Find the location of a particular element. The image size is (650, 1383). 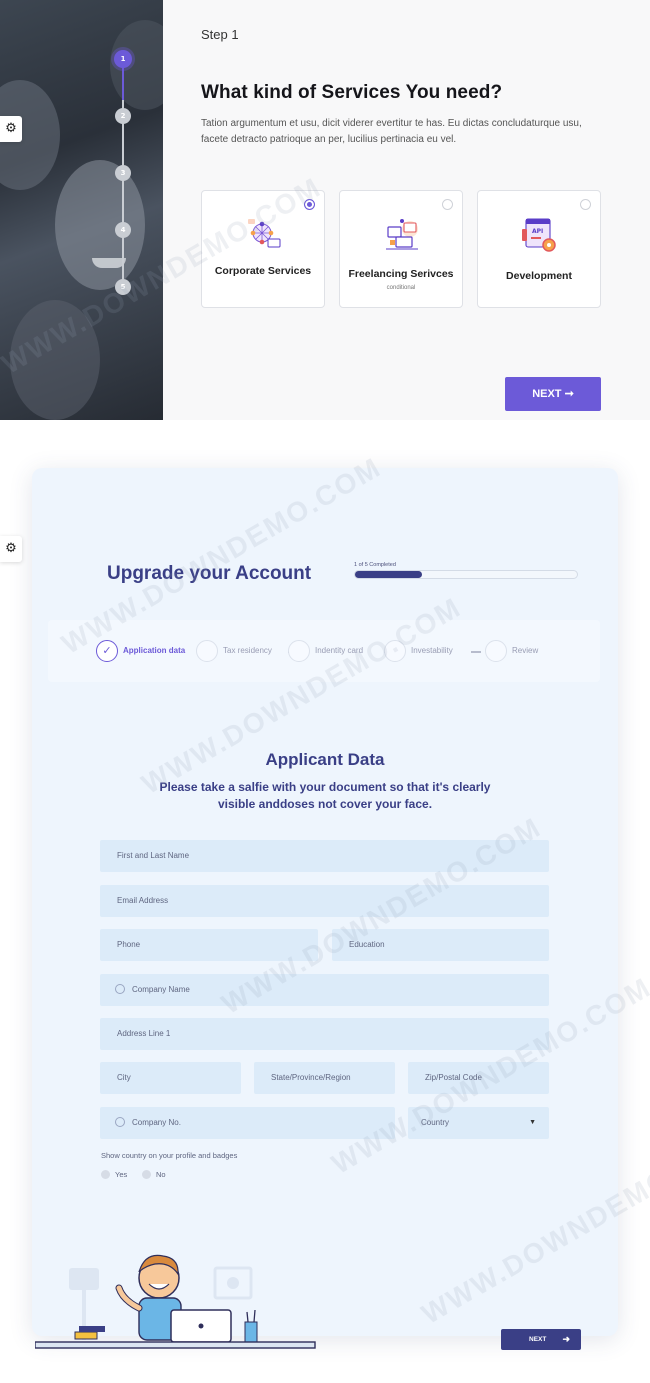

country-select: Country ▼ is located at coordinates (478, 1123).